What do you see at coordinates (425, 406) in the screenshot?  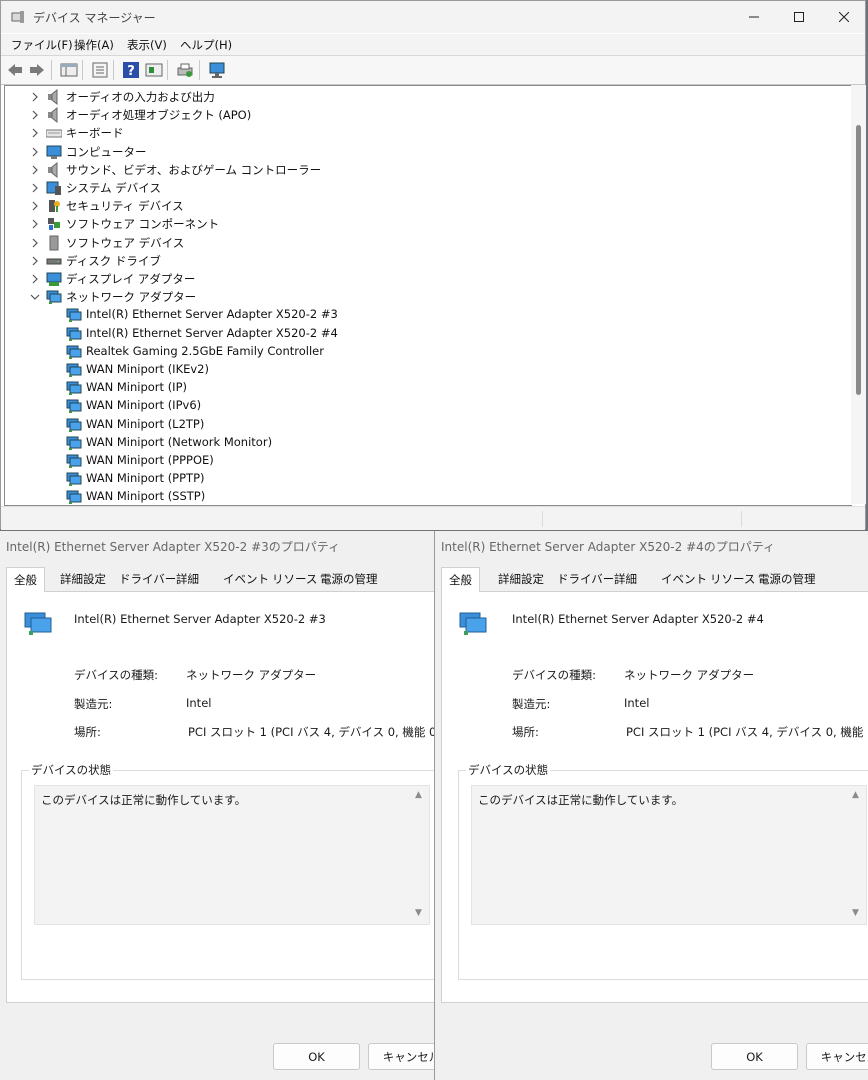 I see `tree-device-item: WAN Miniport (IPv6)` at bounding box center [425, 406].